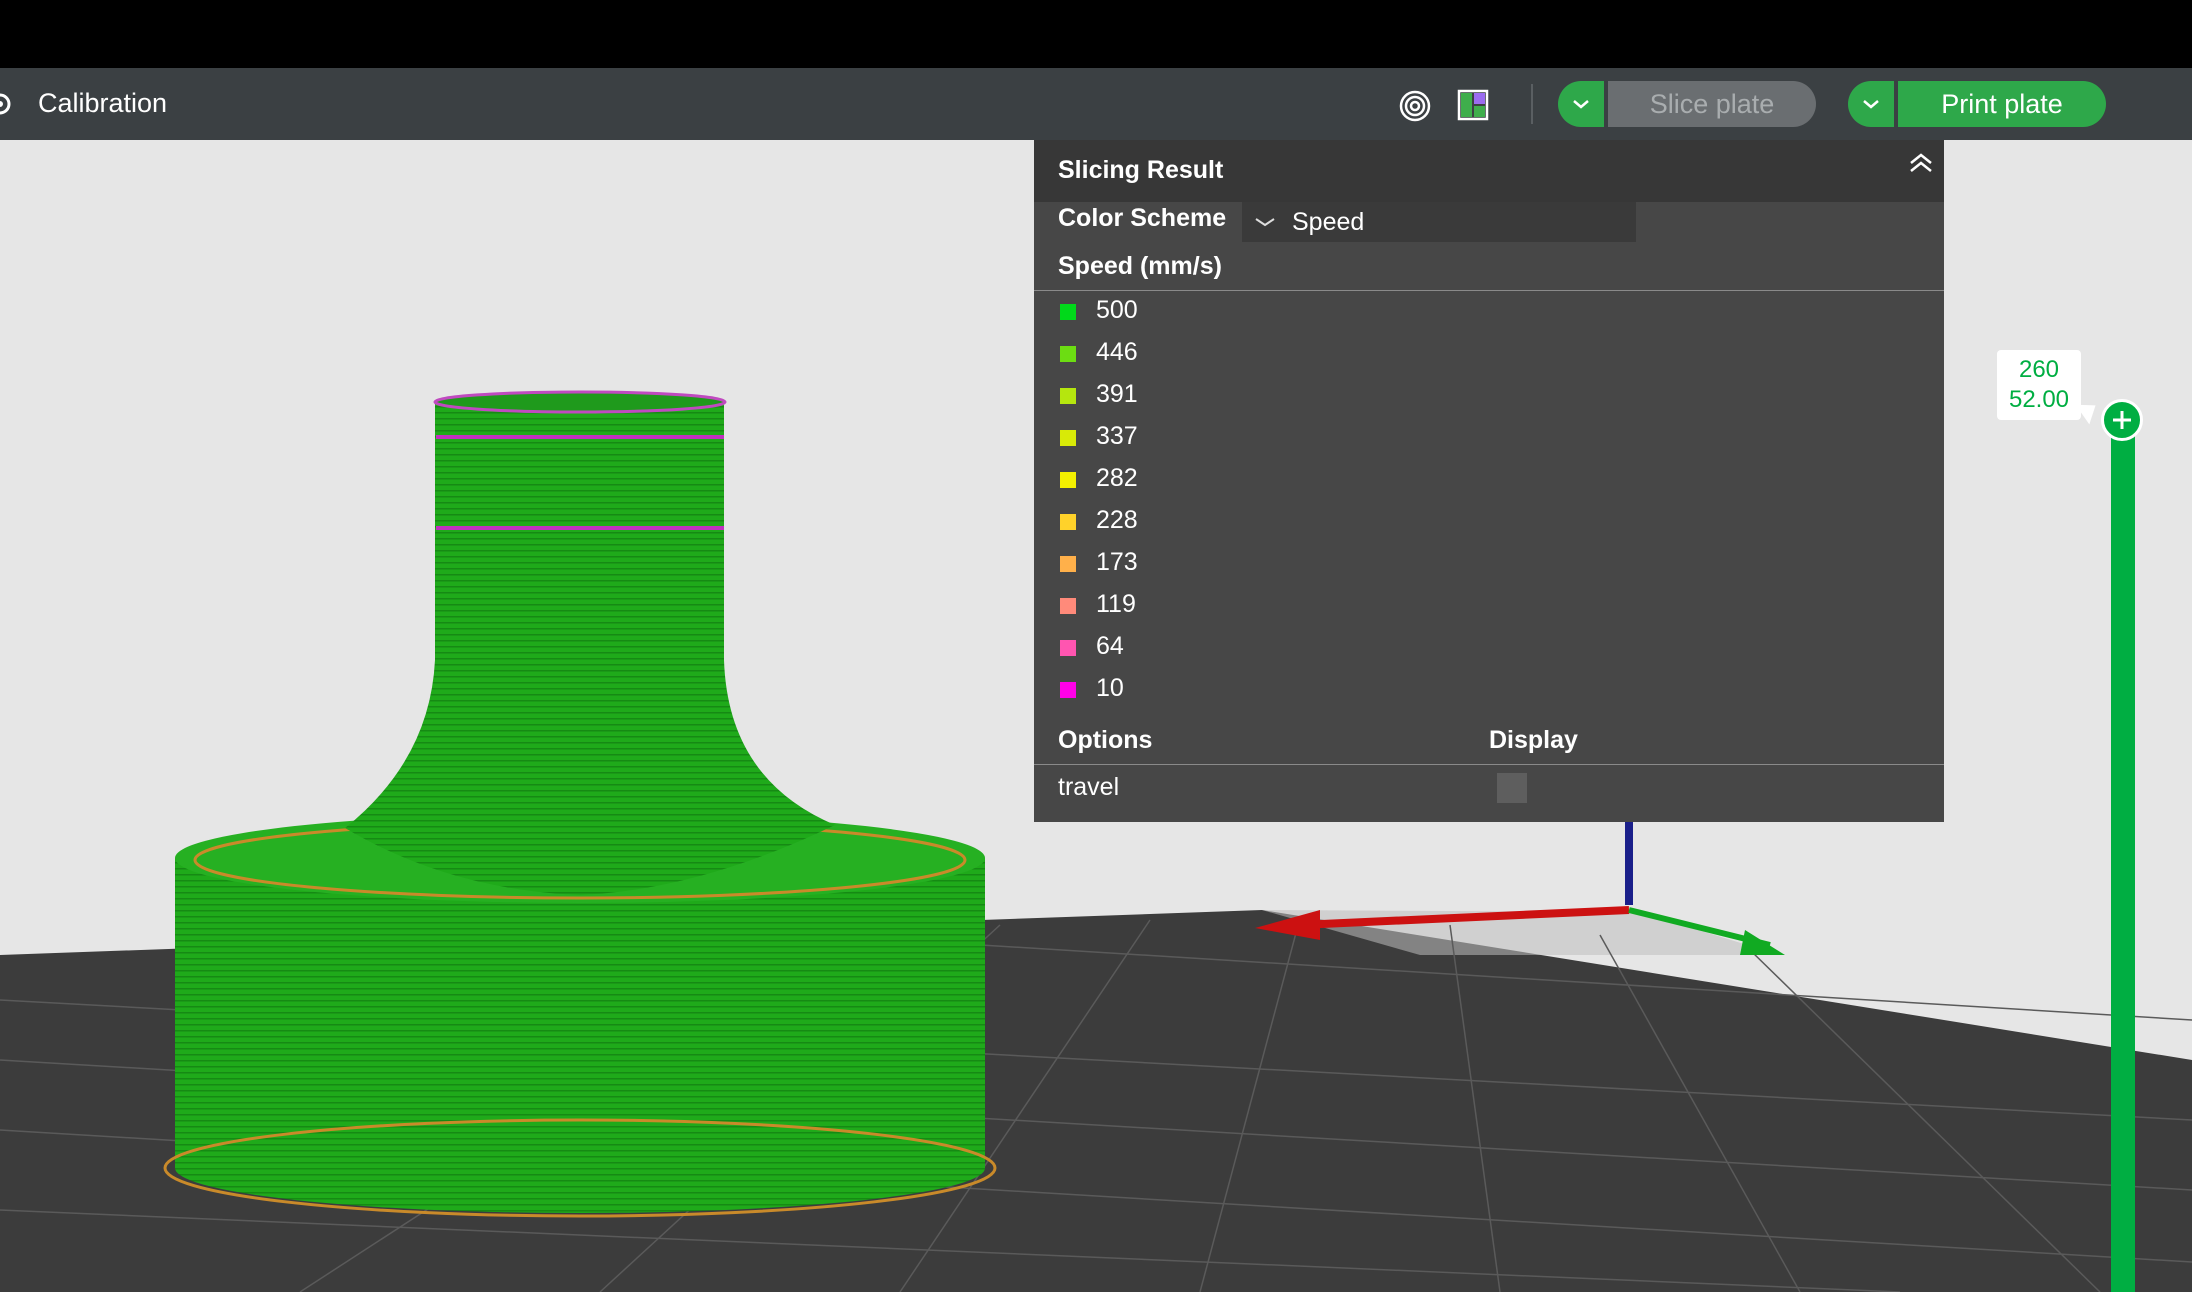 The image size is (2192, 1292). Describe the element at coordinates (1110, 646) in the screenshot. I see `legend-value: 64` at that location.